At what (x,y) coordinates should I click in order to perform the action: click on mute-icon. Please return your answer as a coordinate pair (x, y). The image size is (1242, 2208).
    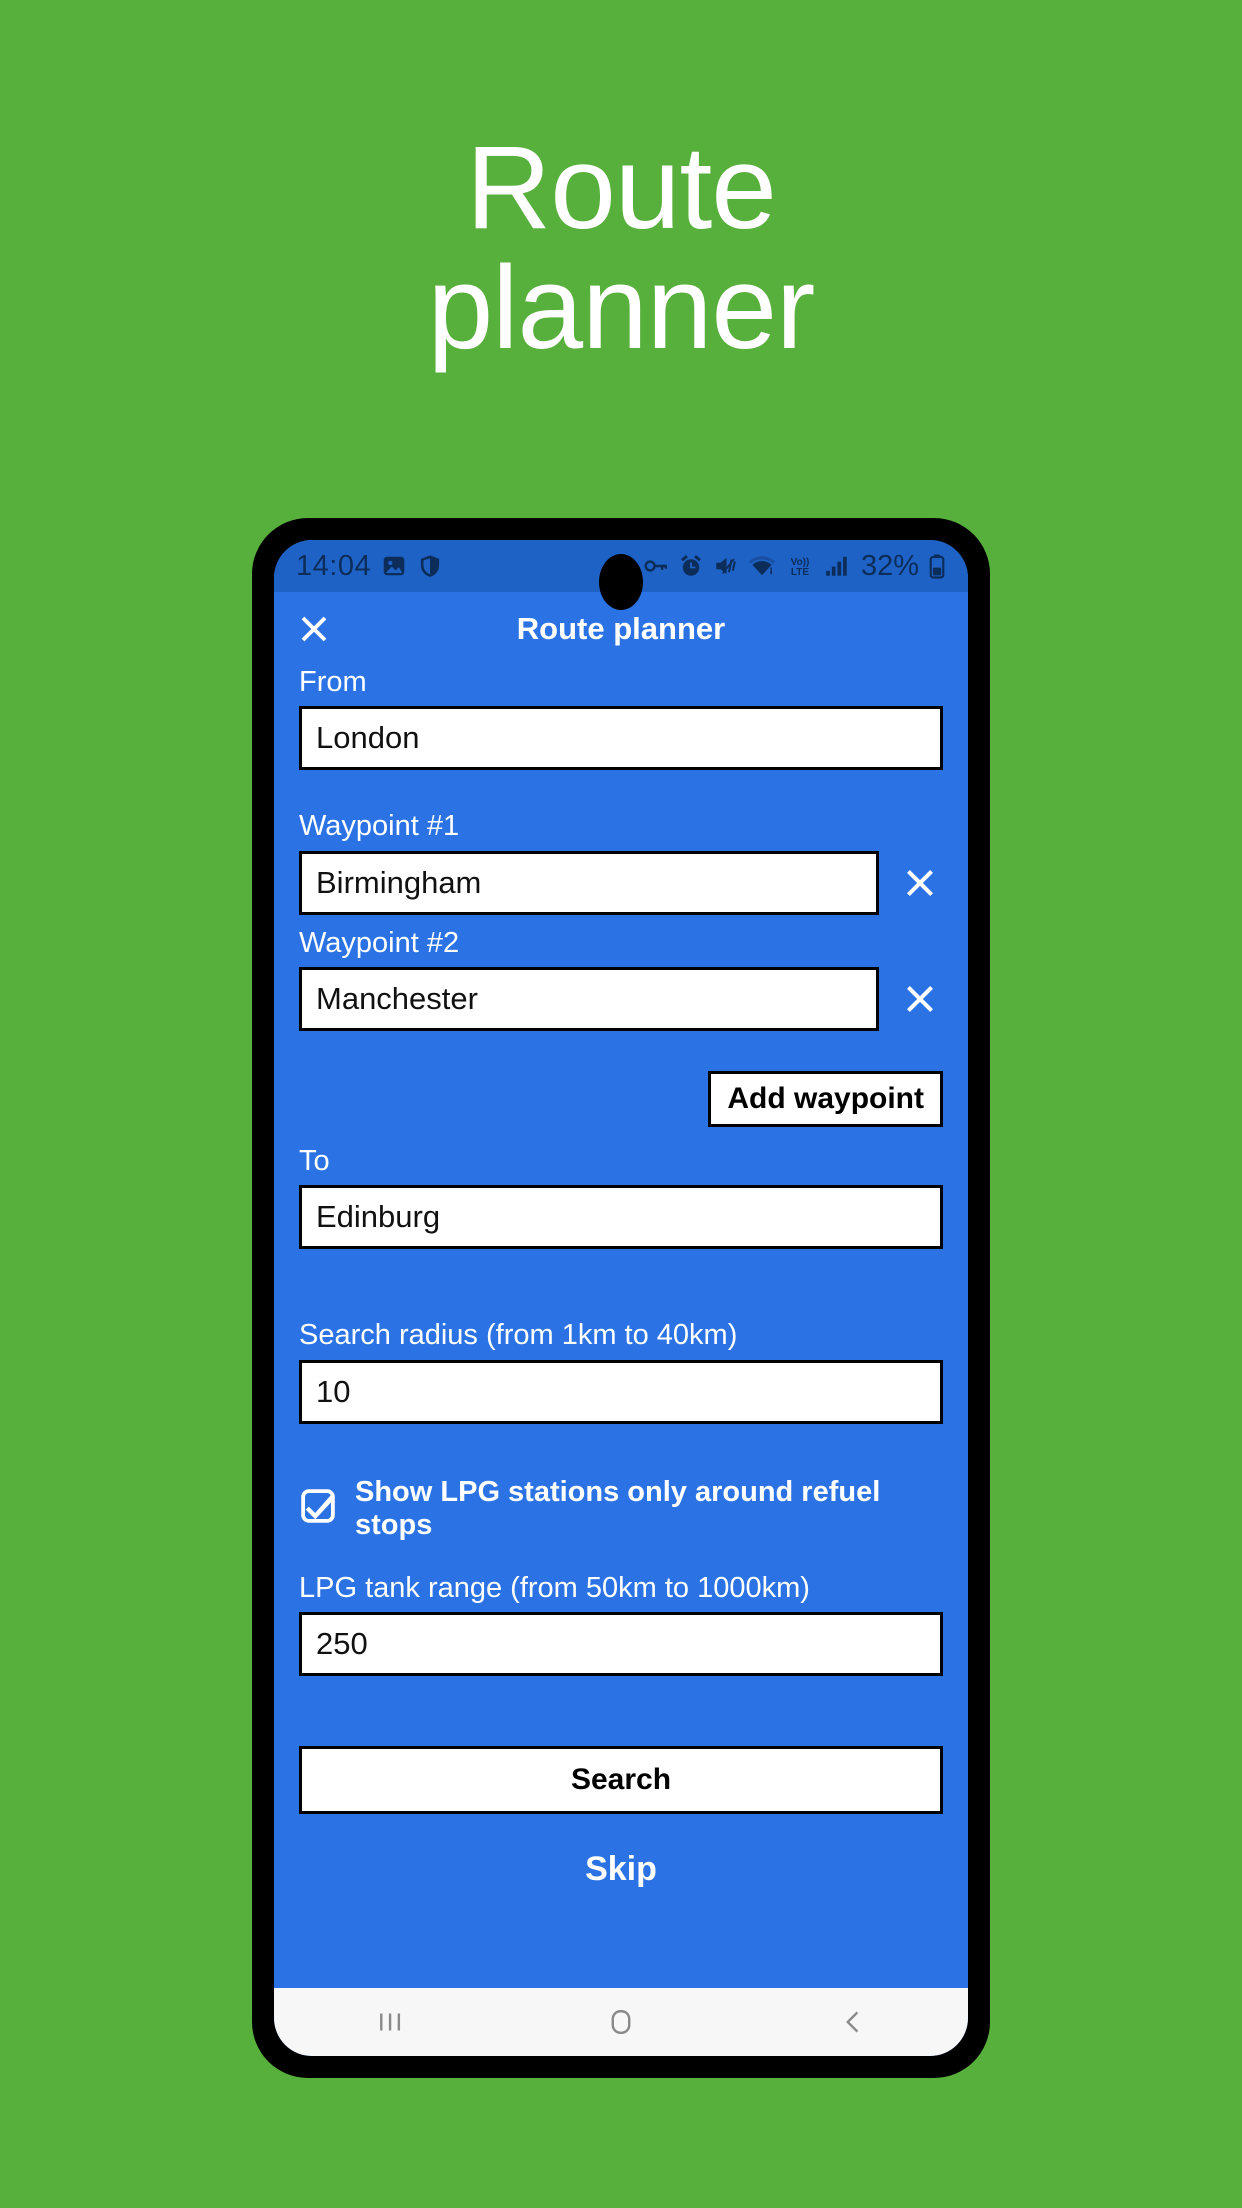
    Looking at the image, I should click on (726, 566).